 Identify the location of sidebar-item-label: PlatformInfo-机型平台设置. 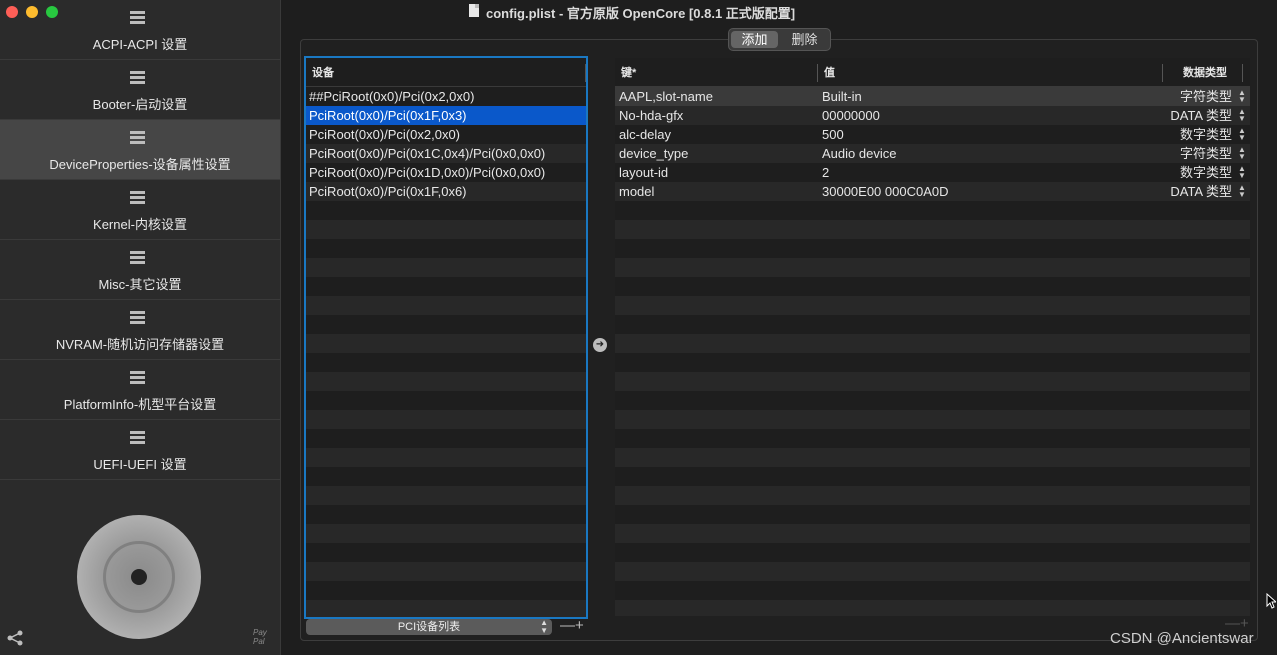
(140, 404).